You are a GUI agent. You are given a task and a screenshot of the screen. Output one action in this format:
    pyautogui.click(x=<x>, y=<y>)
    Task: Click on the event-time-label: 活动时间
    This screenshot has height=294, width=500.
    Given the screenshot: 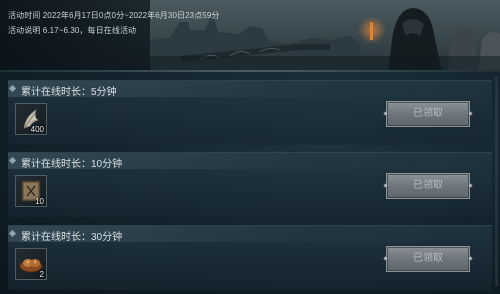 What is the action you would take?
    pyautogui.click(x=24, y=15)
    